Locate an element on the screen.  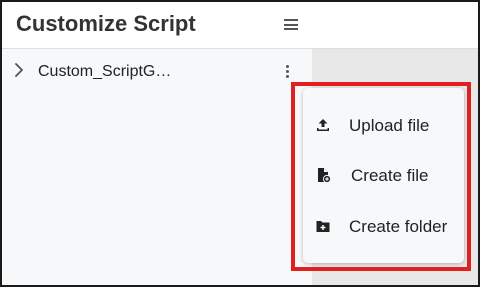
hamburger-menu-icon is located at coordinates (291, 24).